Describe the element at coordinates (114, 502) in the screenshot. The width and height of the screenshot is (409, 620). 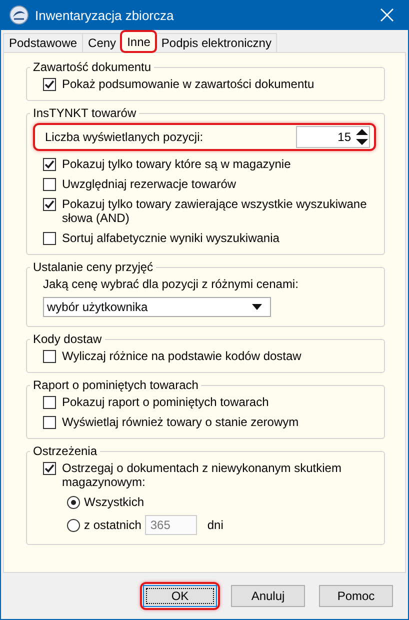
I see `radio-label: Wszystkich` at that location.